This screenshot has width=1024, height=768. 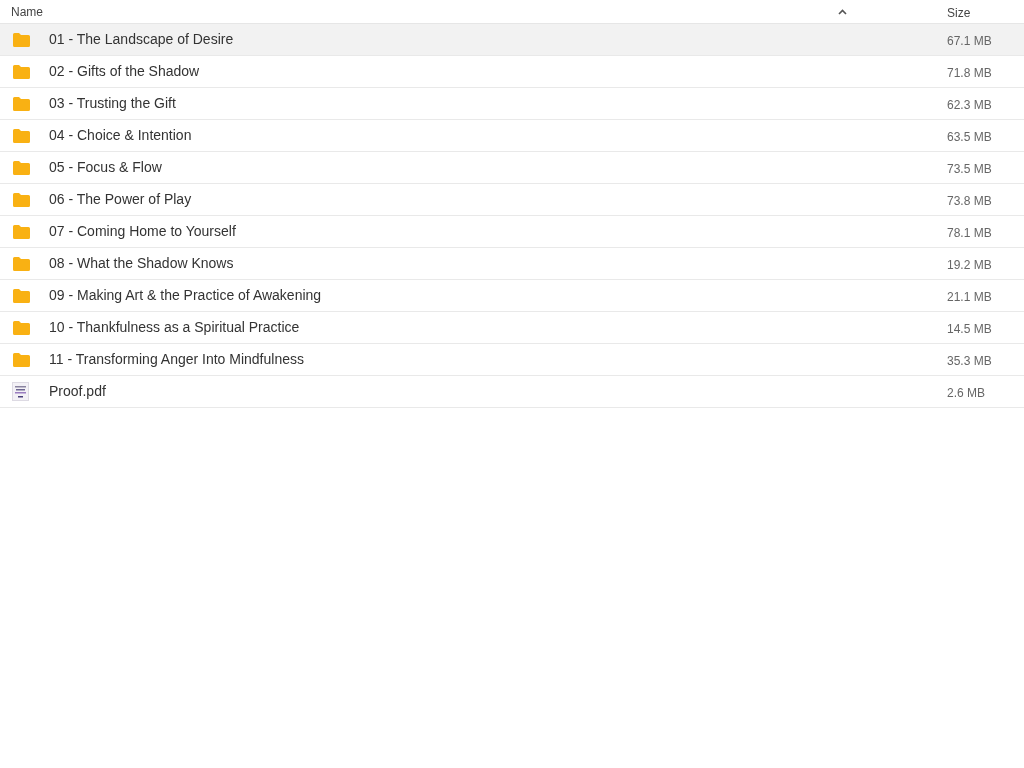 I want to click on file-size: 2.6 MB, so click(x=966, y=392).